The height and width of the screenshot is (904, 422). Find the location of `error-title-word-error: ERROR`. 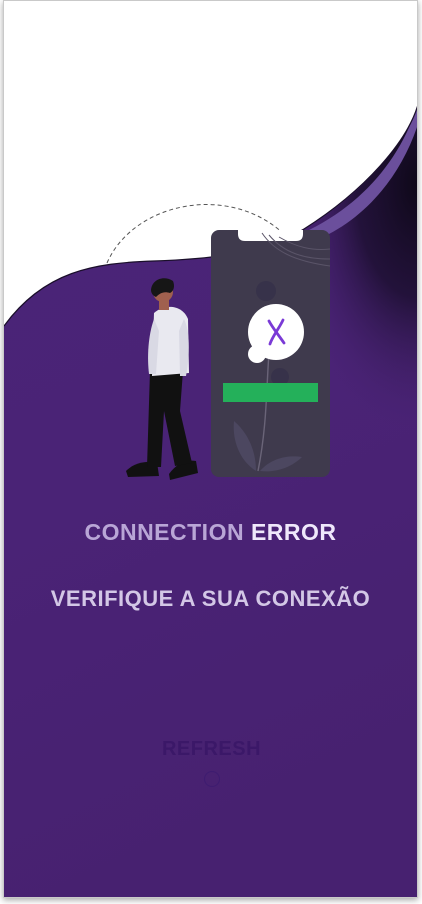

error-title-word-error: ERROR is located at coordinates (293, 532).